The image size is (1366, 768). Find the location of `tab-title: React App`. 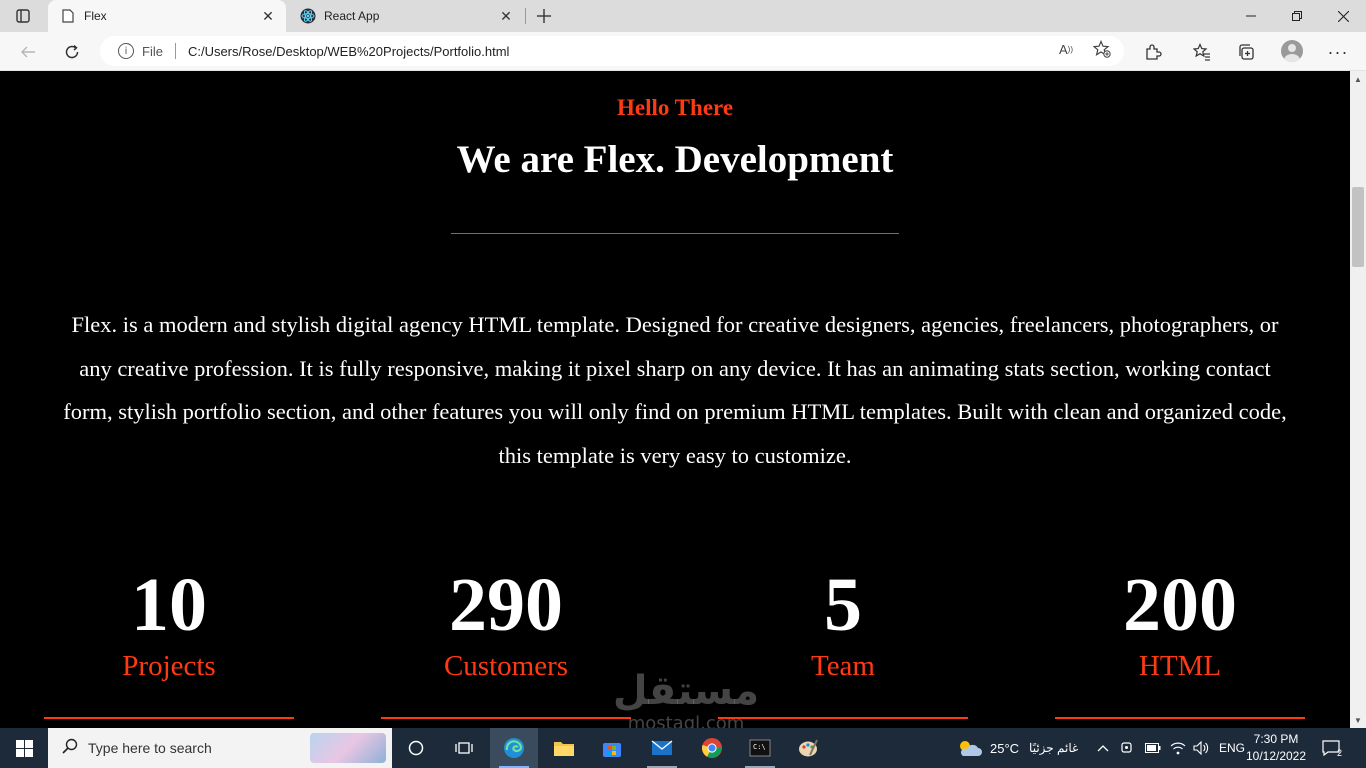

tab-title: React App is located at coordinates (352, 16).